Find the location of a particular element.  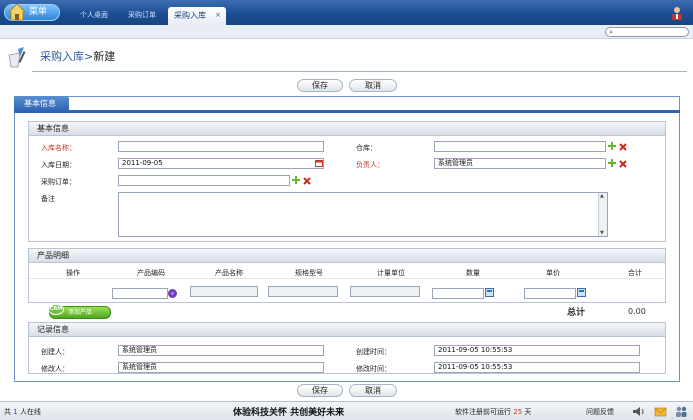

manager-label: 负责人： is located at coordinates (370, 165).